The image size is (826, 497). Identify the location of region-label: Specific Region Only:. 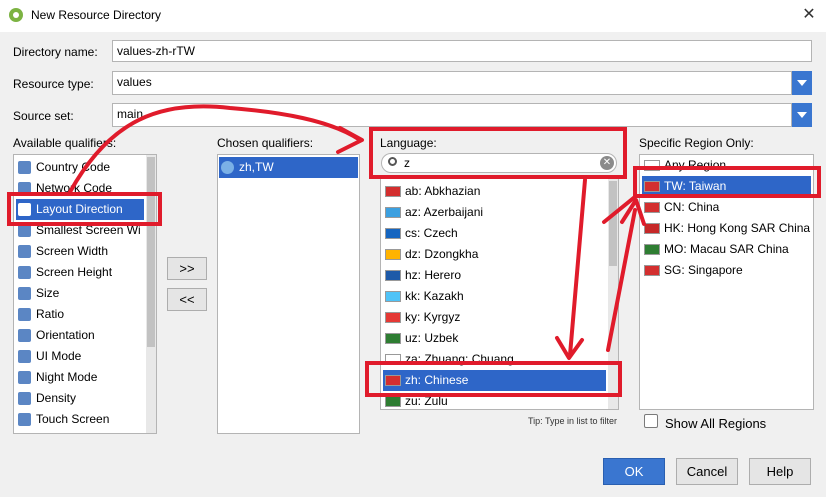
(696, 143).